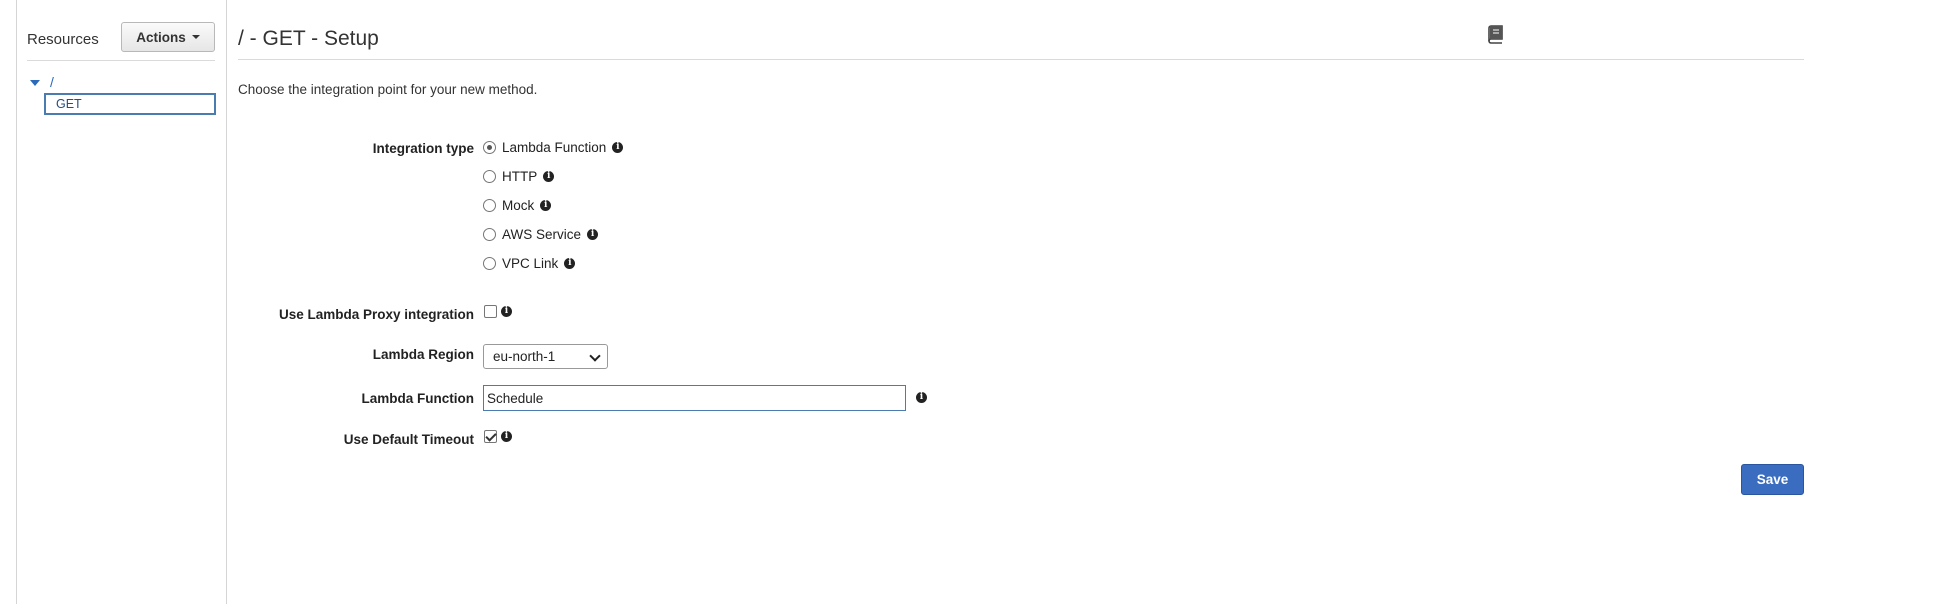 Image resolution: width=1949 pixels, height=604 pixels. I want to click on sidebar-divider, so click(121, 60).